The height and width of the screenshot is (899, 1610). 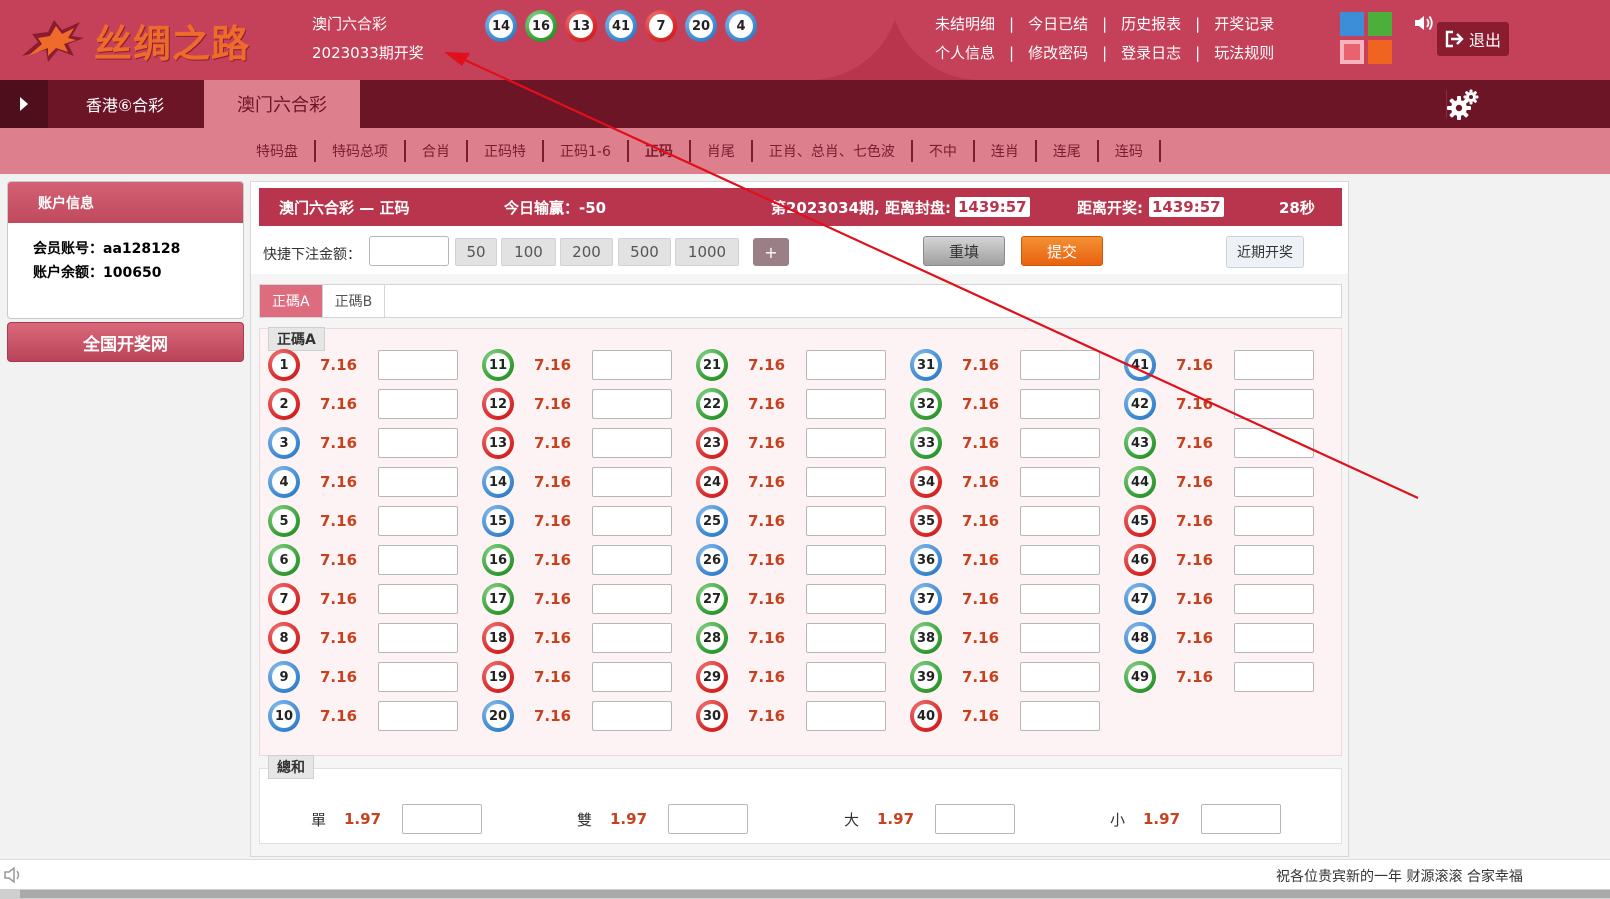 What do you see at coordinates (1473, 39) in the screenshot?
I see `logout-button: 退出` at bounding box center [1473, 39].